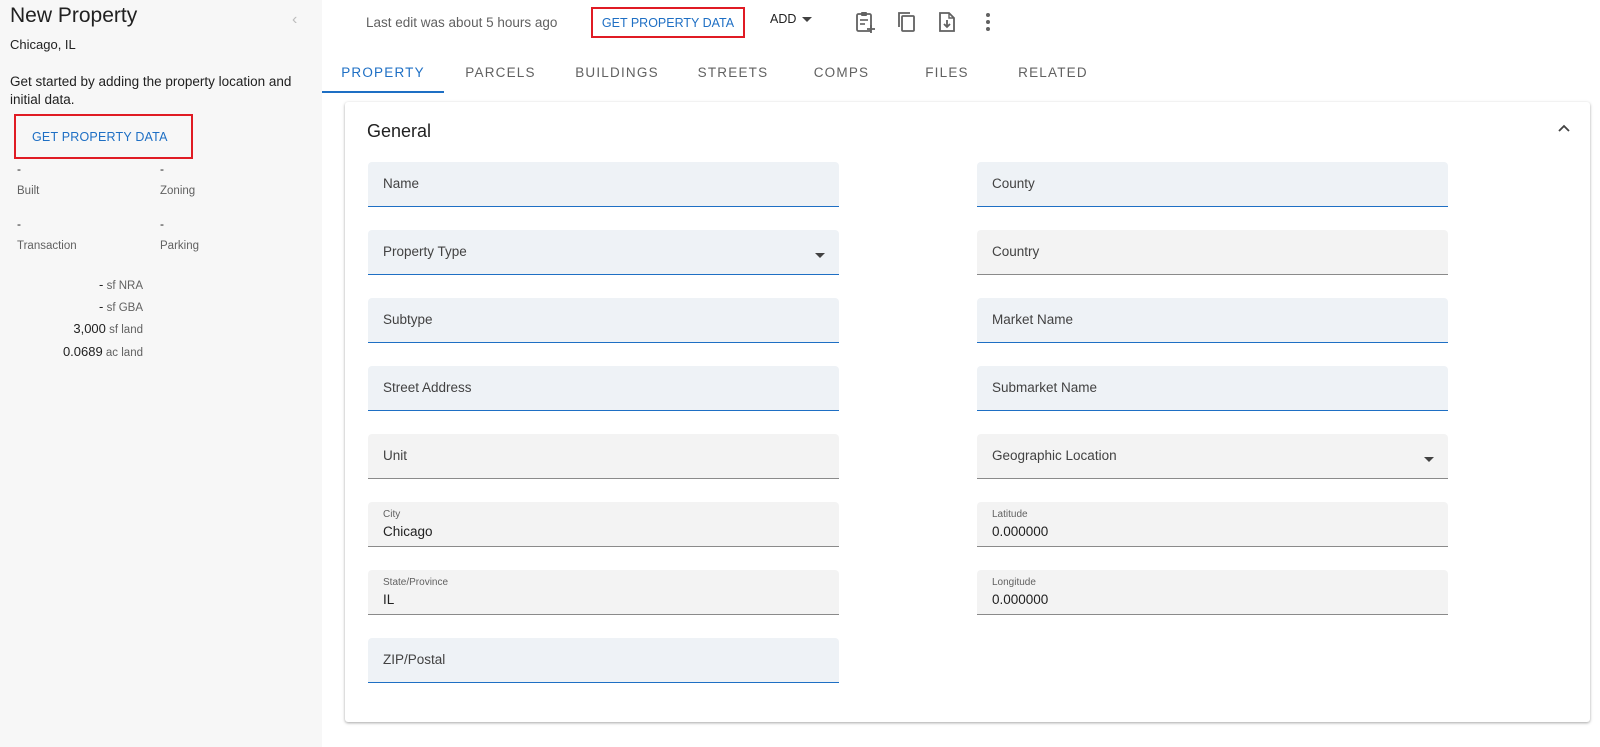 This screenshot has width=1600, height=747. What do you see at coordinates (1045, 387) in the screenshot?
I see `submarket-name-label: Submarket Name` at bounding box center [1045, 387].